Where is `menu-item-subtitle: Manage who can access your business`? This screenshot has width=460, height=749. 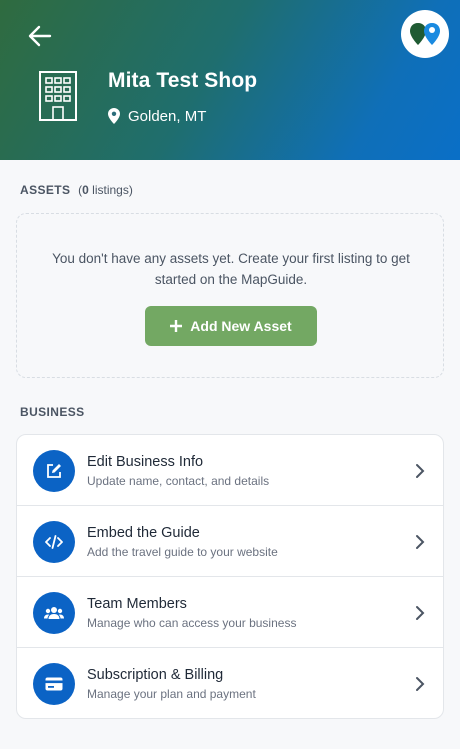
menu-item-subtitle: Manage who can access your business is located at coordinates (192, 623).